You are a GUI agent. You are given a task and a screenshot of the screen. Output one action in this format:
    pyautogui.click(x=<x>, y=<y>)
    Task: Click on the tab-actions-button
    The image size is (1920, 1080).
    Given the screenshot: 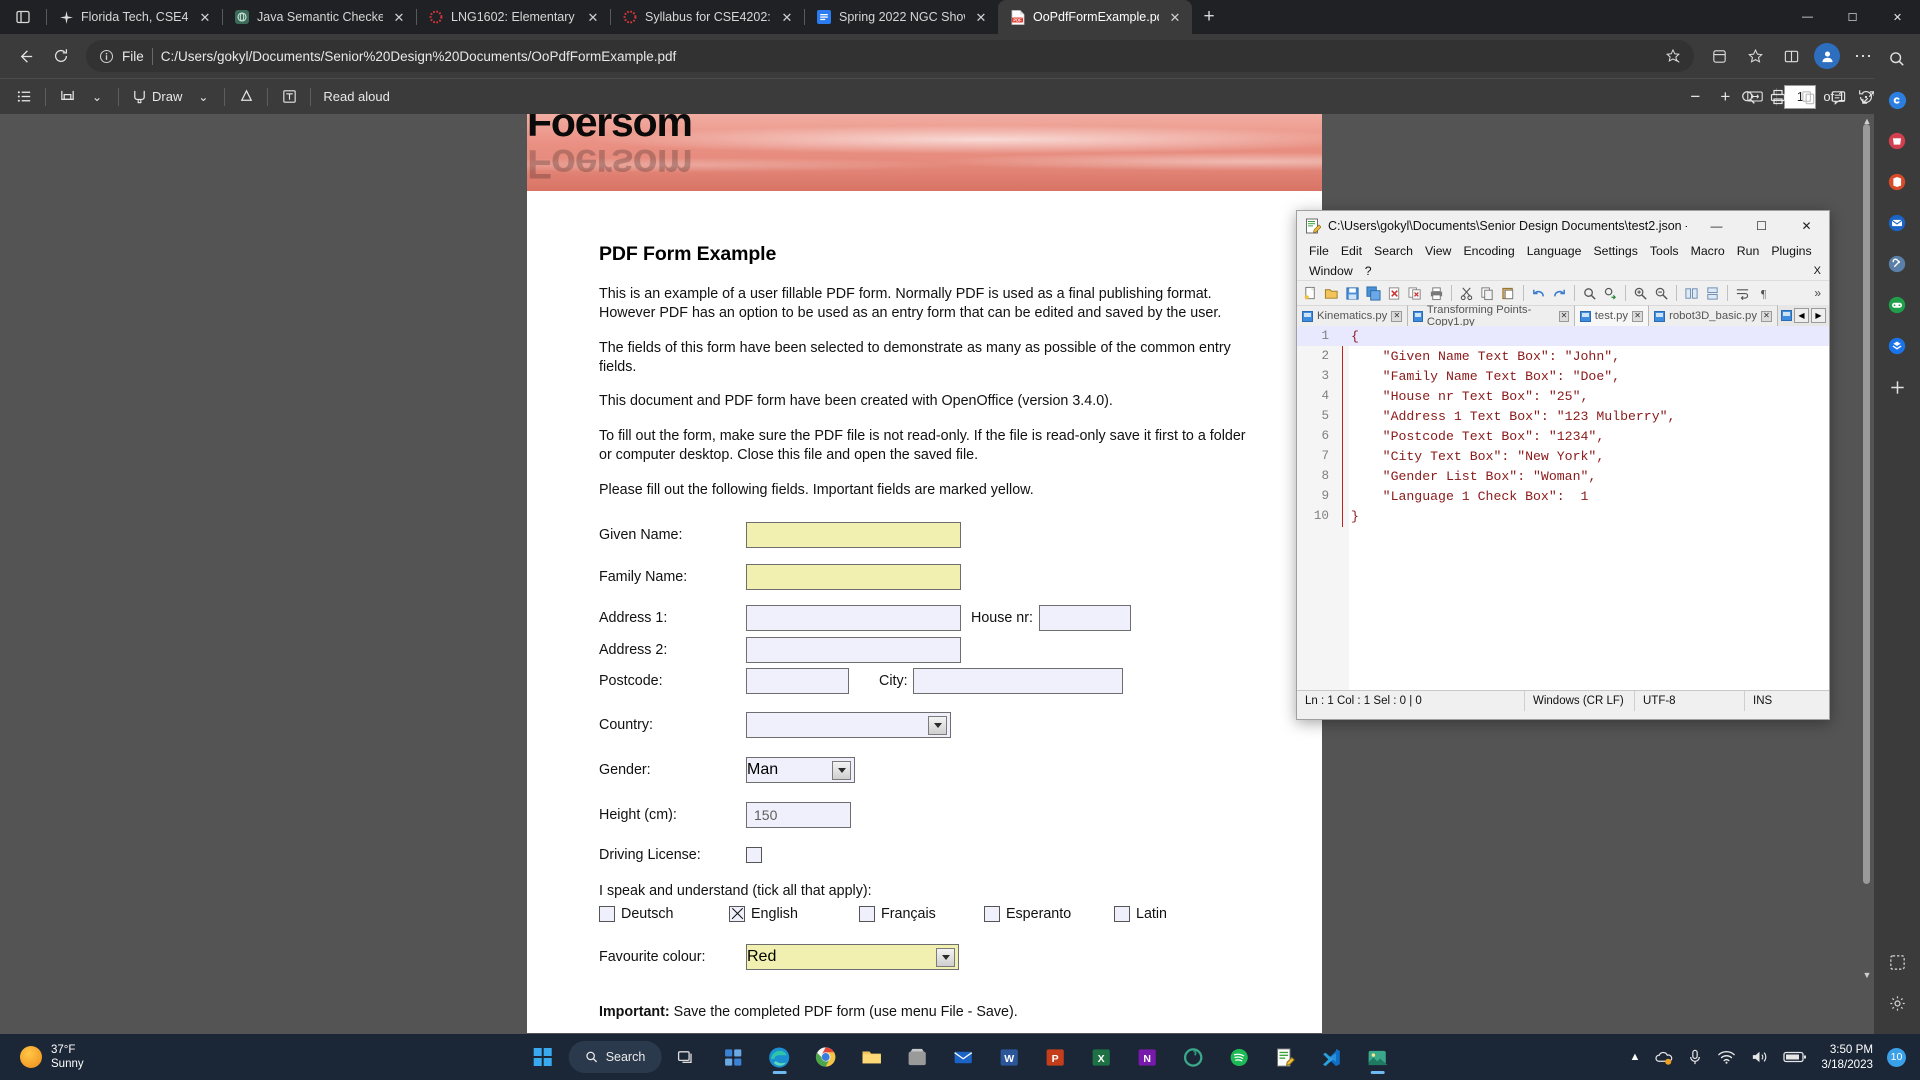 What is the action you would take?
    pyautogui.click(x=23, y=17)
    